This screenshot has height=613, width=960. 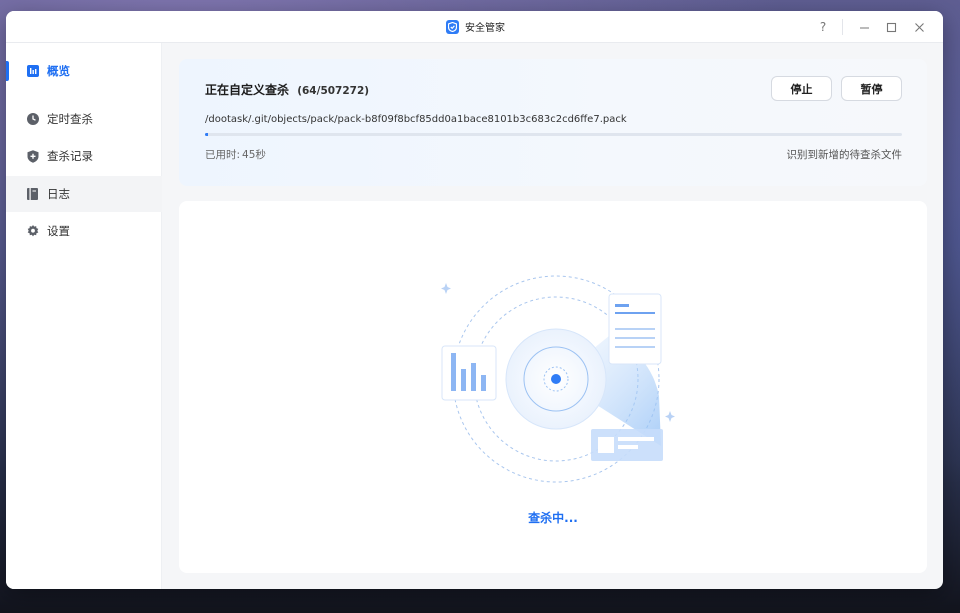 I want to click on elapsed-value: 45秒, so click(x=254, y=155).